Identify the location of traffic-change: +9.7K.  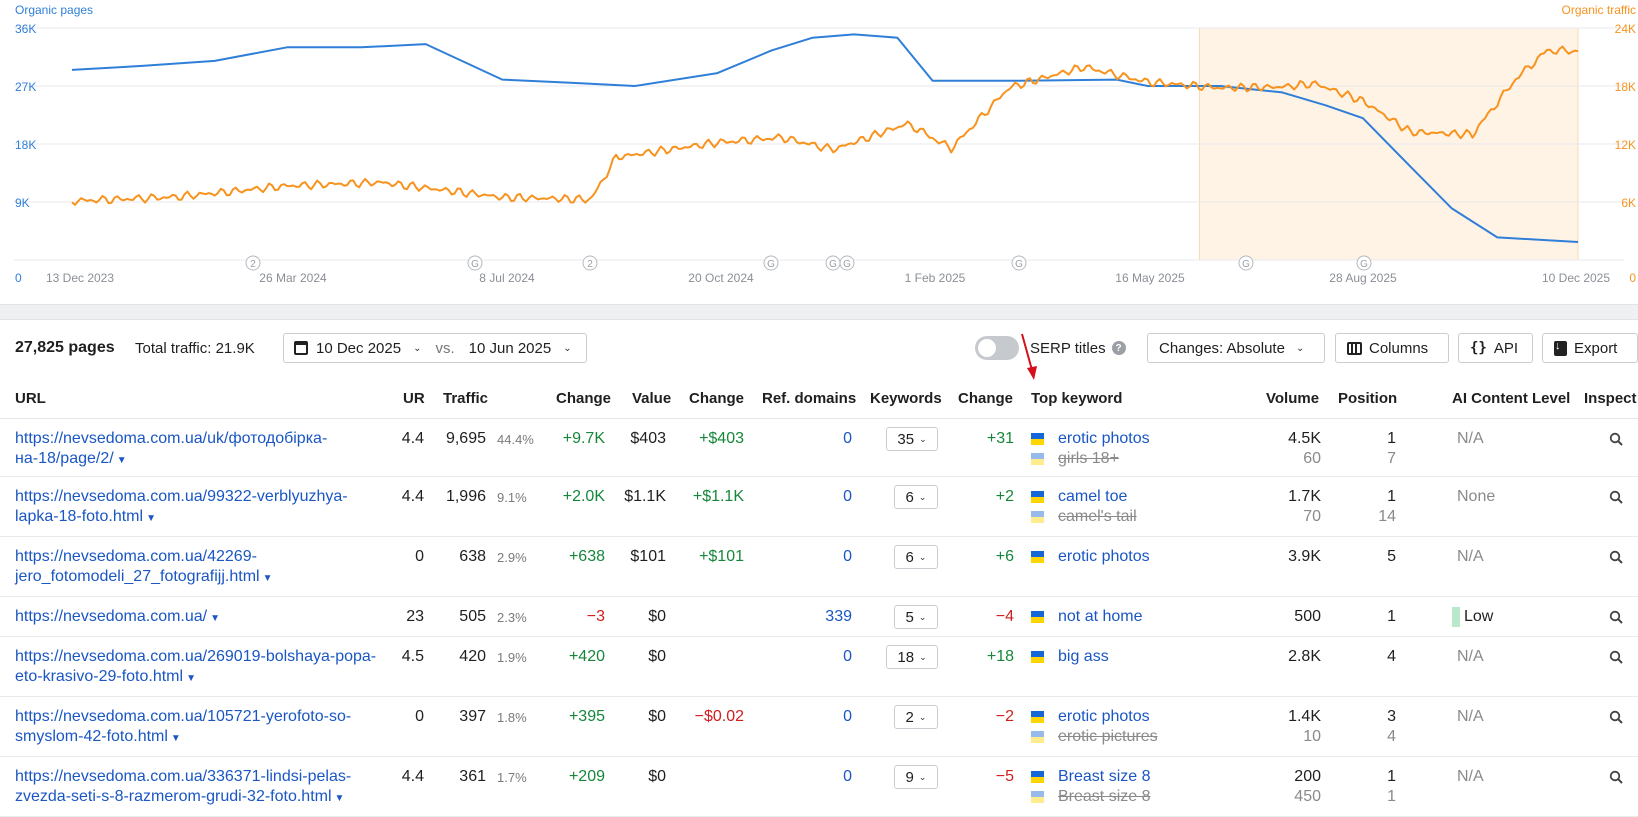
(583, 438).